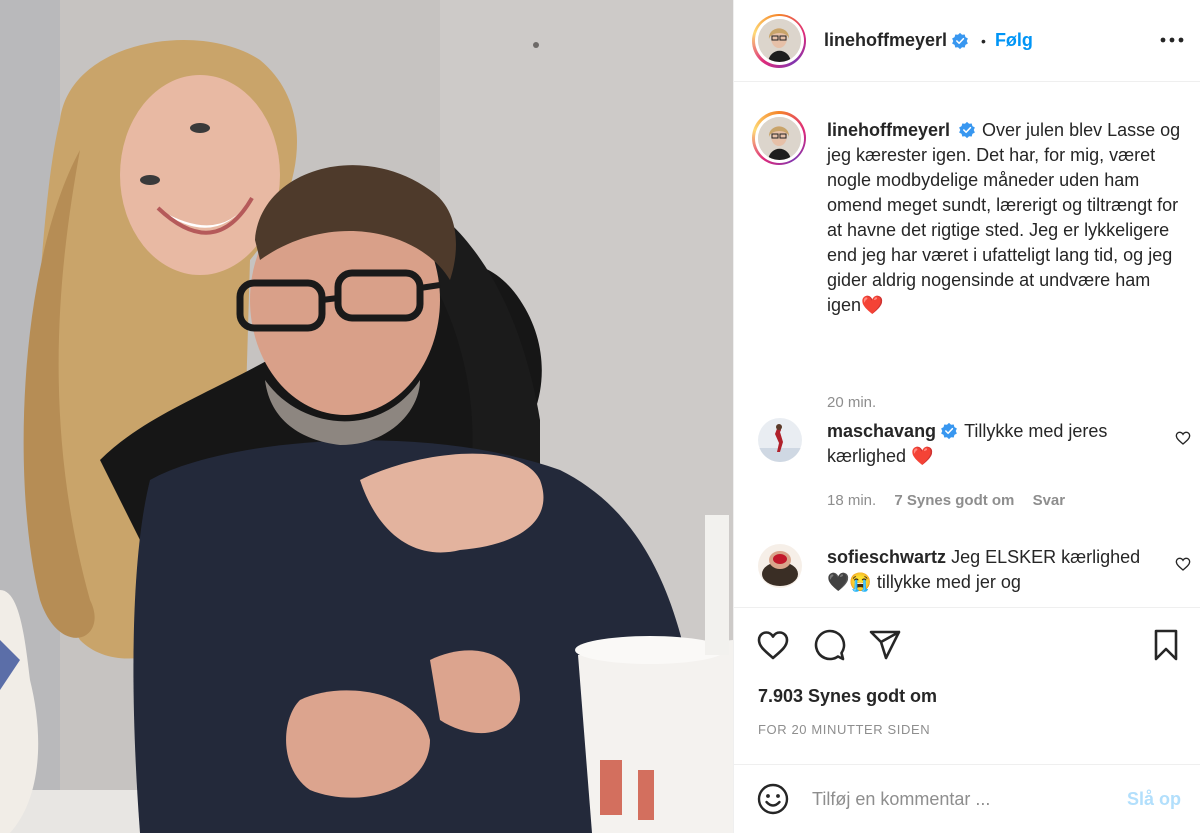  I want to click on emoji-icon, so click(773, 799).